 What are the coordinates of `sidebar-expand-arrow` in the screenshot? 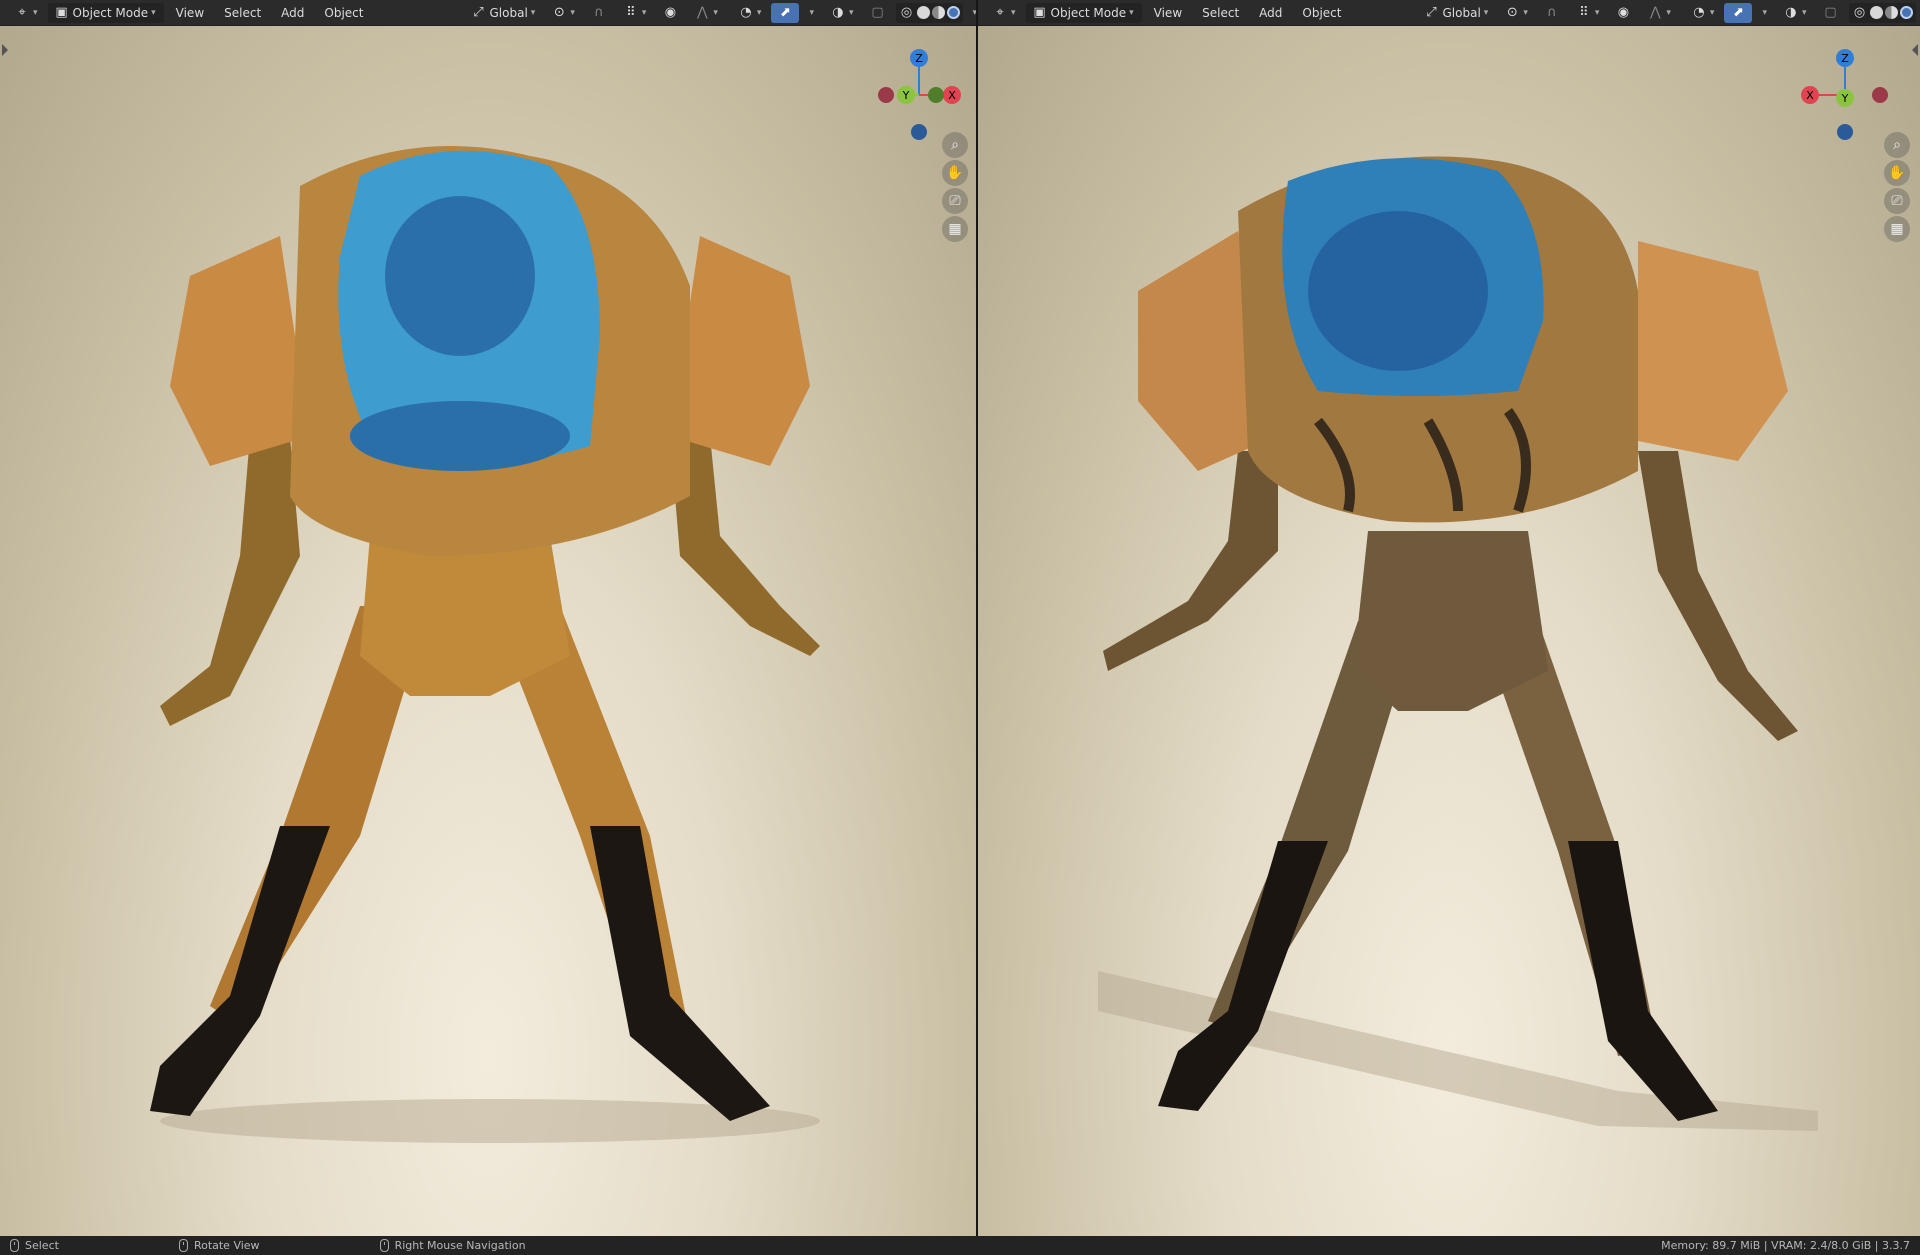 It's located at (1915, 50).